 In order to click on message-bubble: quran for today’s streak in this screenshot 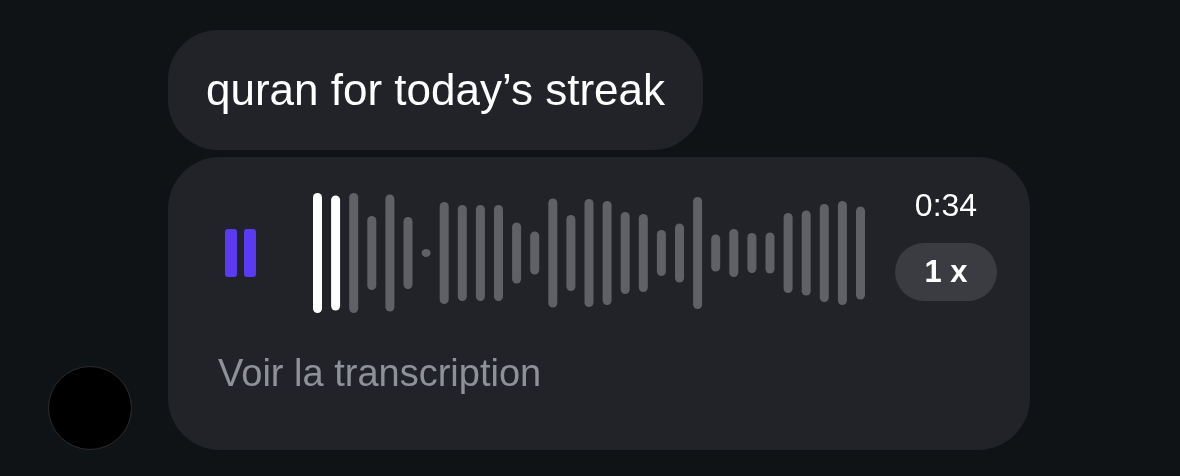, I will do `click(435, 90)`.